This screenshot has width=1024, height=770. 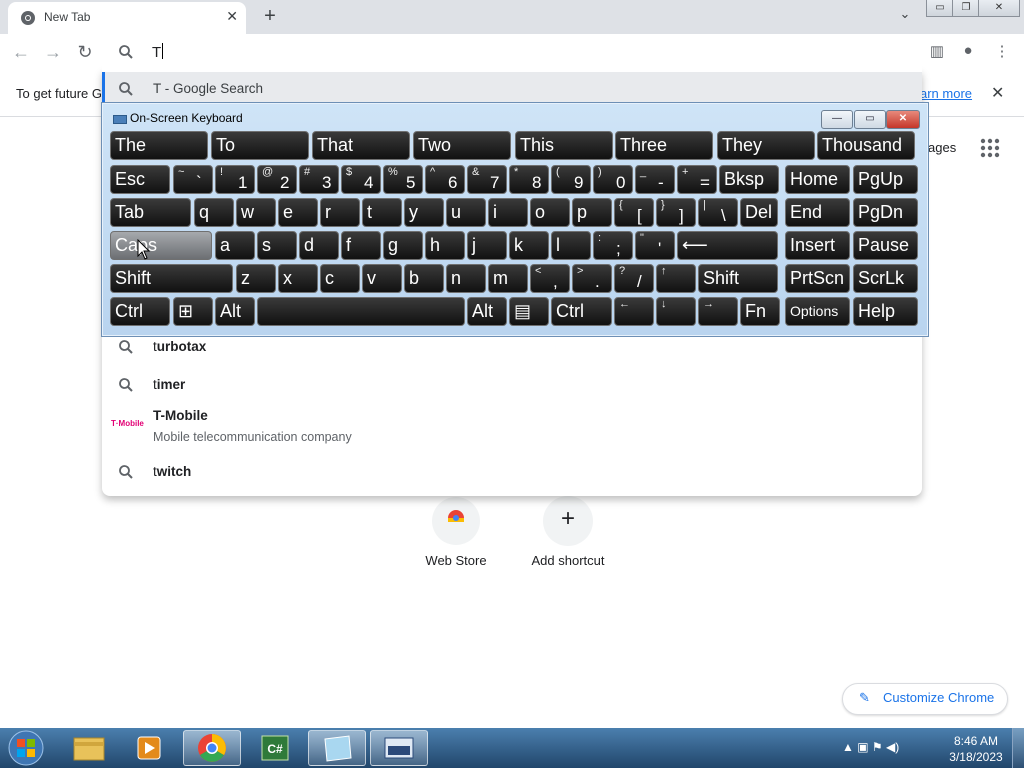 What do you see at coordinates (940, 8) in the screenshot?
I see `minimize-button: ▭` at bounding box center [940, 8].